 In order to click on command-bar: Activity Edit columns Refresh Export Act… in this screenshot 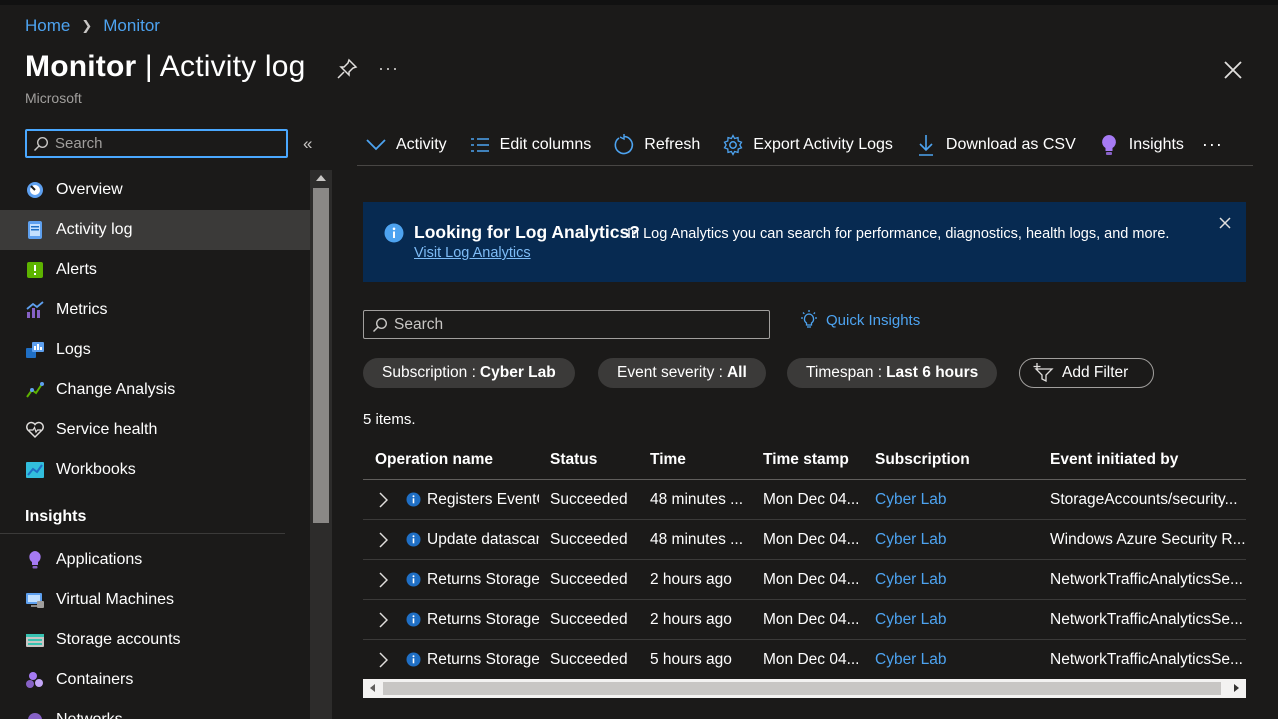, I will do `click(805, 145)`.